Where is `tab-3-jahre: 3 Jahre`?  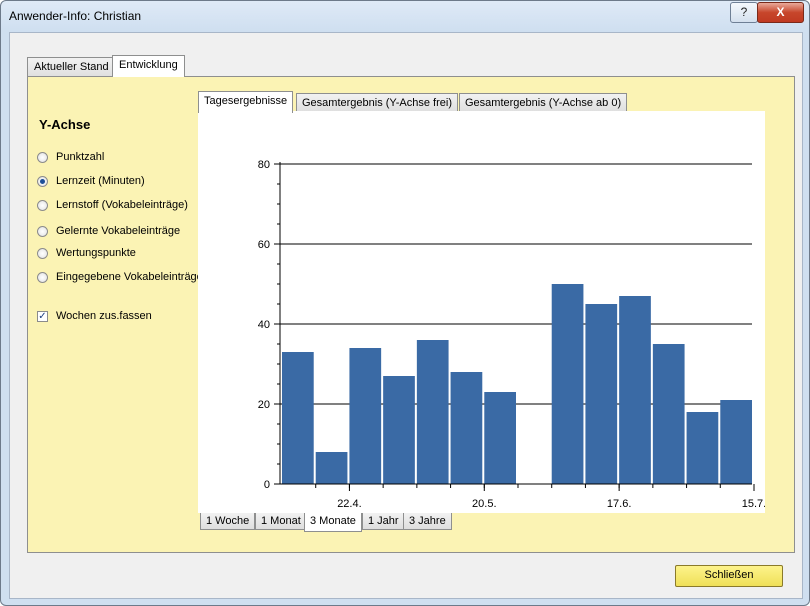 tab-3-jahre: 3 Jahre is located at coordinates (427, 521).